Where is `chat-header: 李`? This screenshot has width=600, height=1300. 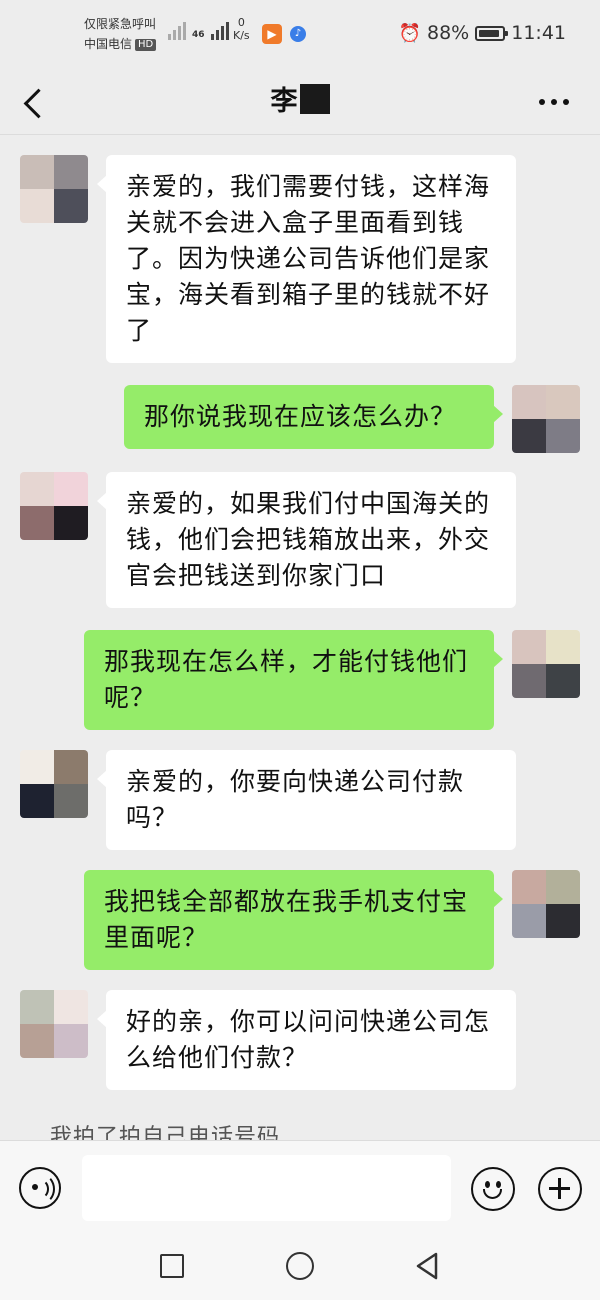
chat-header: 李 is located at coordinates (300, 102).